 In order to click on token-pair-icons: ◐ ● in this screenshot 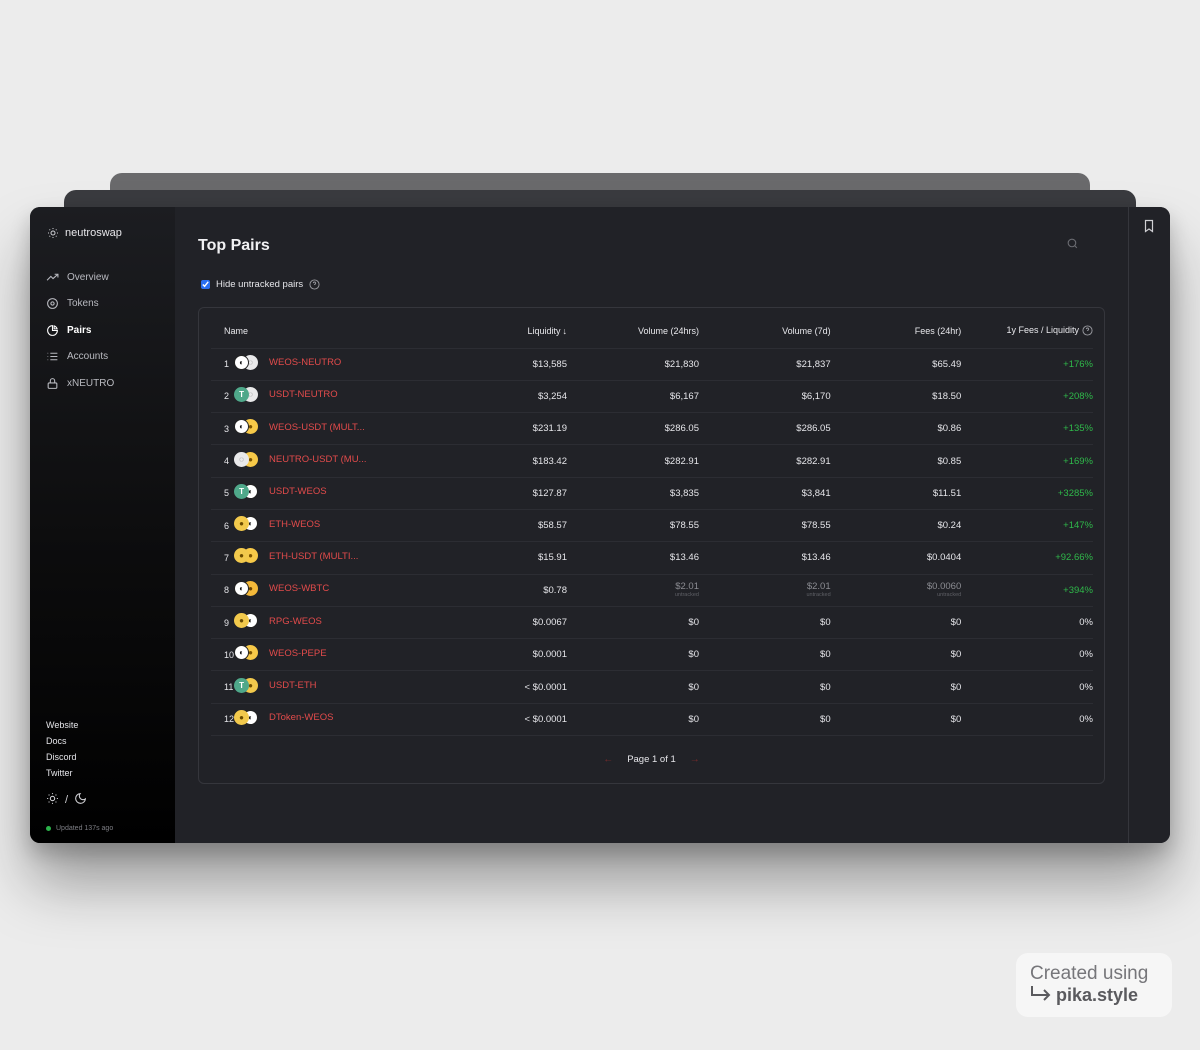, I will do `click(247, 427)`.